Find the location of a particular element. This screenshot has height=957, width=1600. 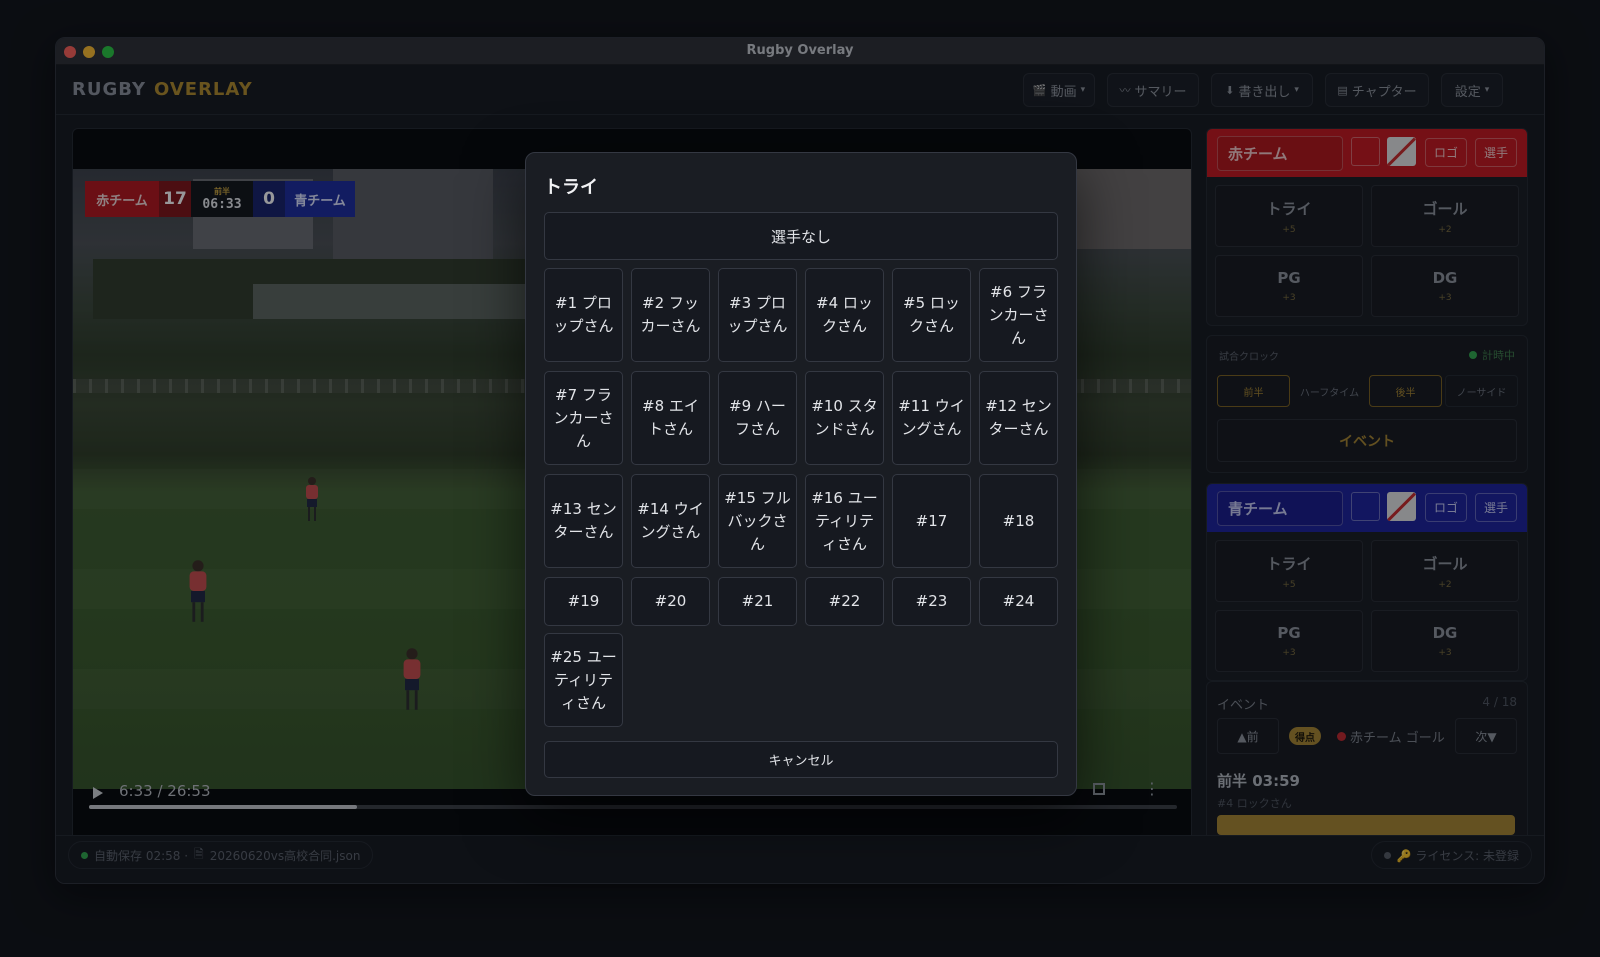

player-button: #5 ロックさん is located at coordinates (931, 315).